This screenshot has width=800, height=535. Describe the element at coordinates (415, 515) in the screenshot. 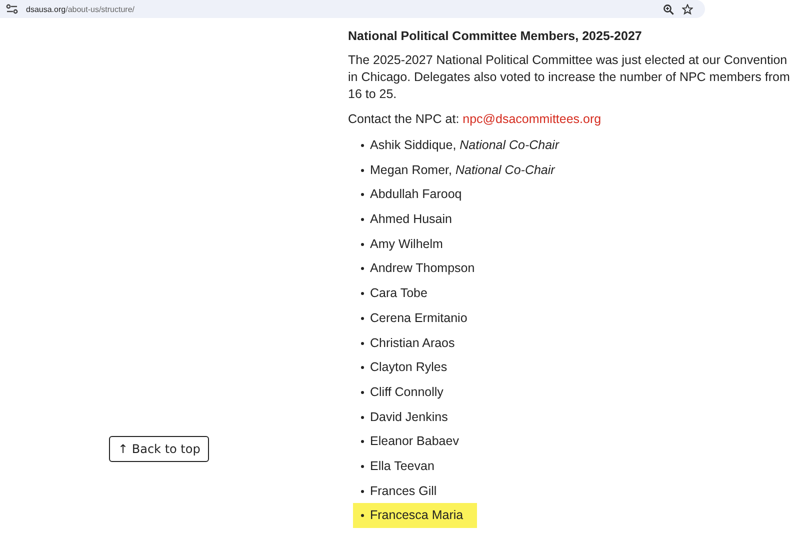

I see `highlighted-list-item: Francesca Maria` at that location.